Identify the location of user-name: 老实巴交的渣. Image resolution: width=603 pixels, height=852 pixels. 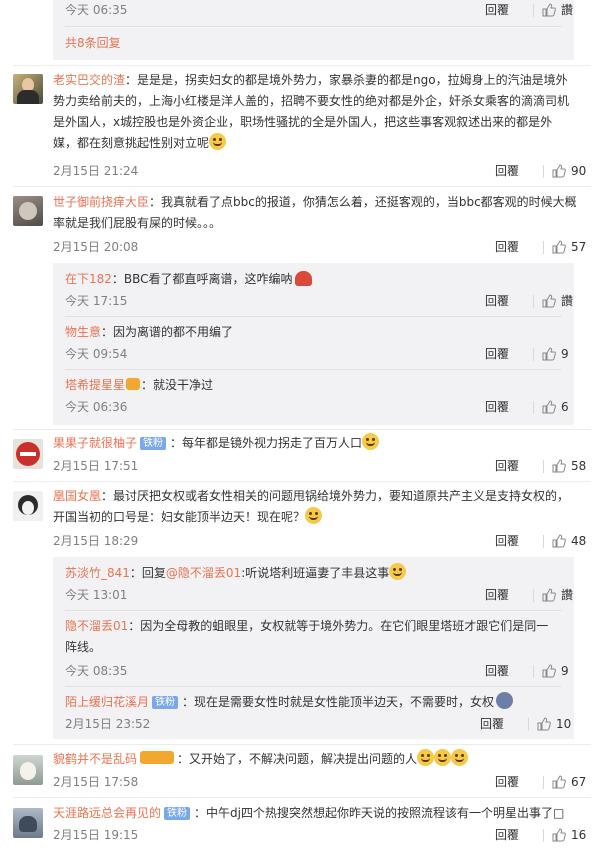
(89, 80).